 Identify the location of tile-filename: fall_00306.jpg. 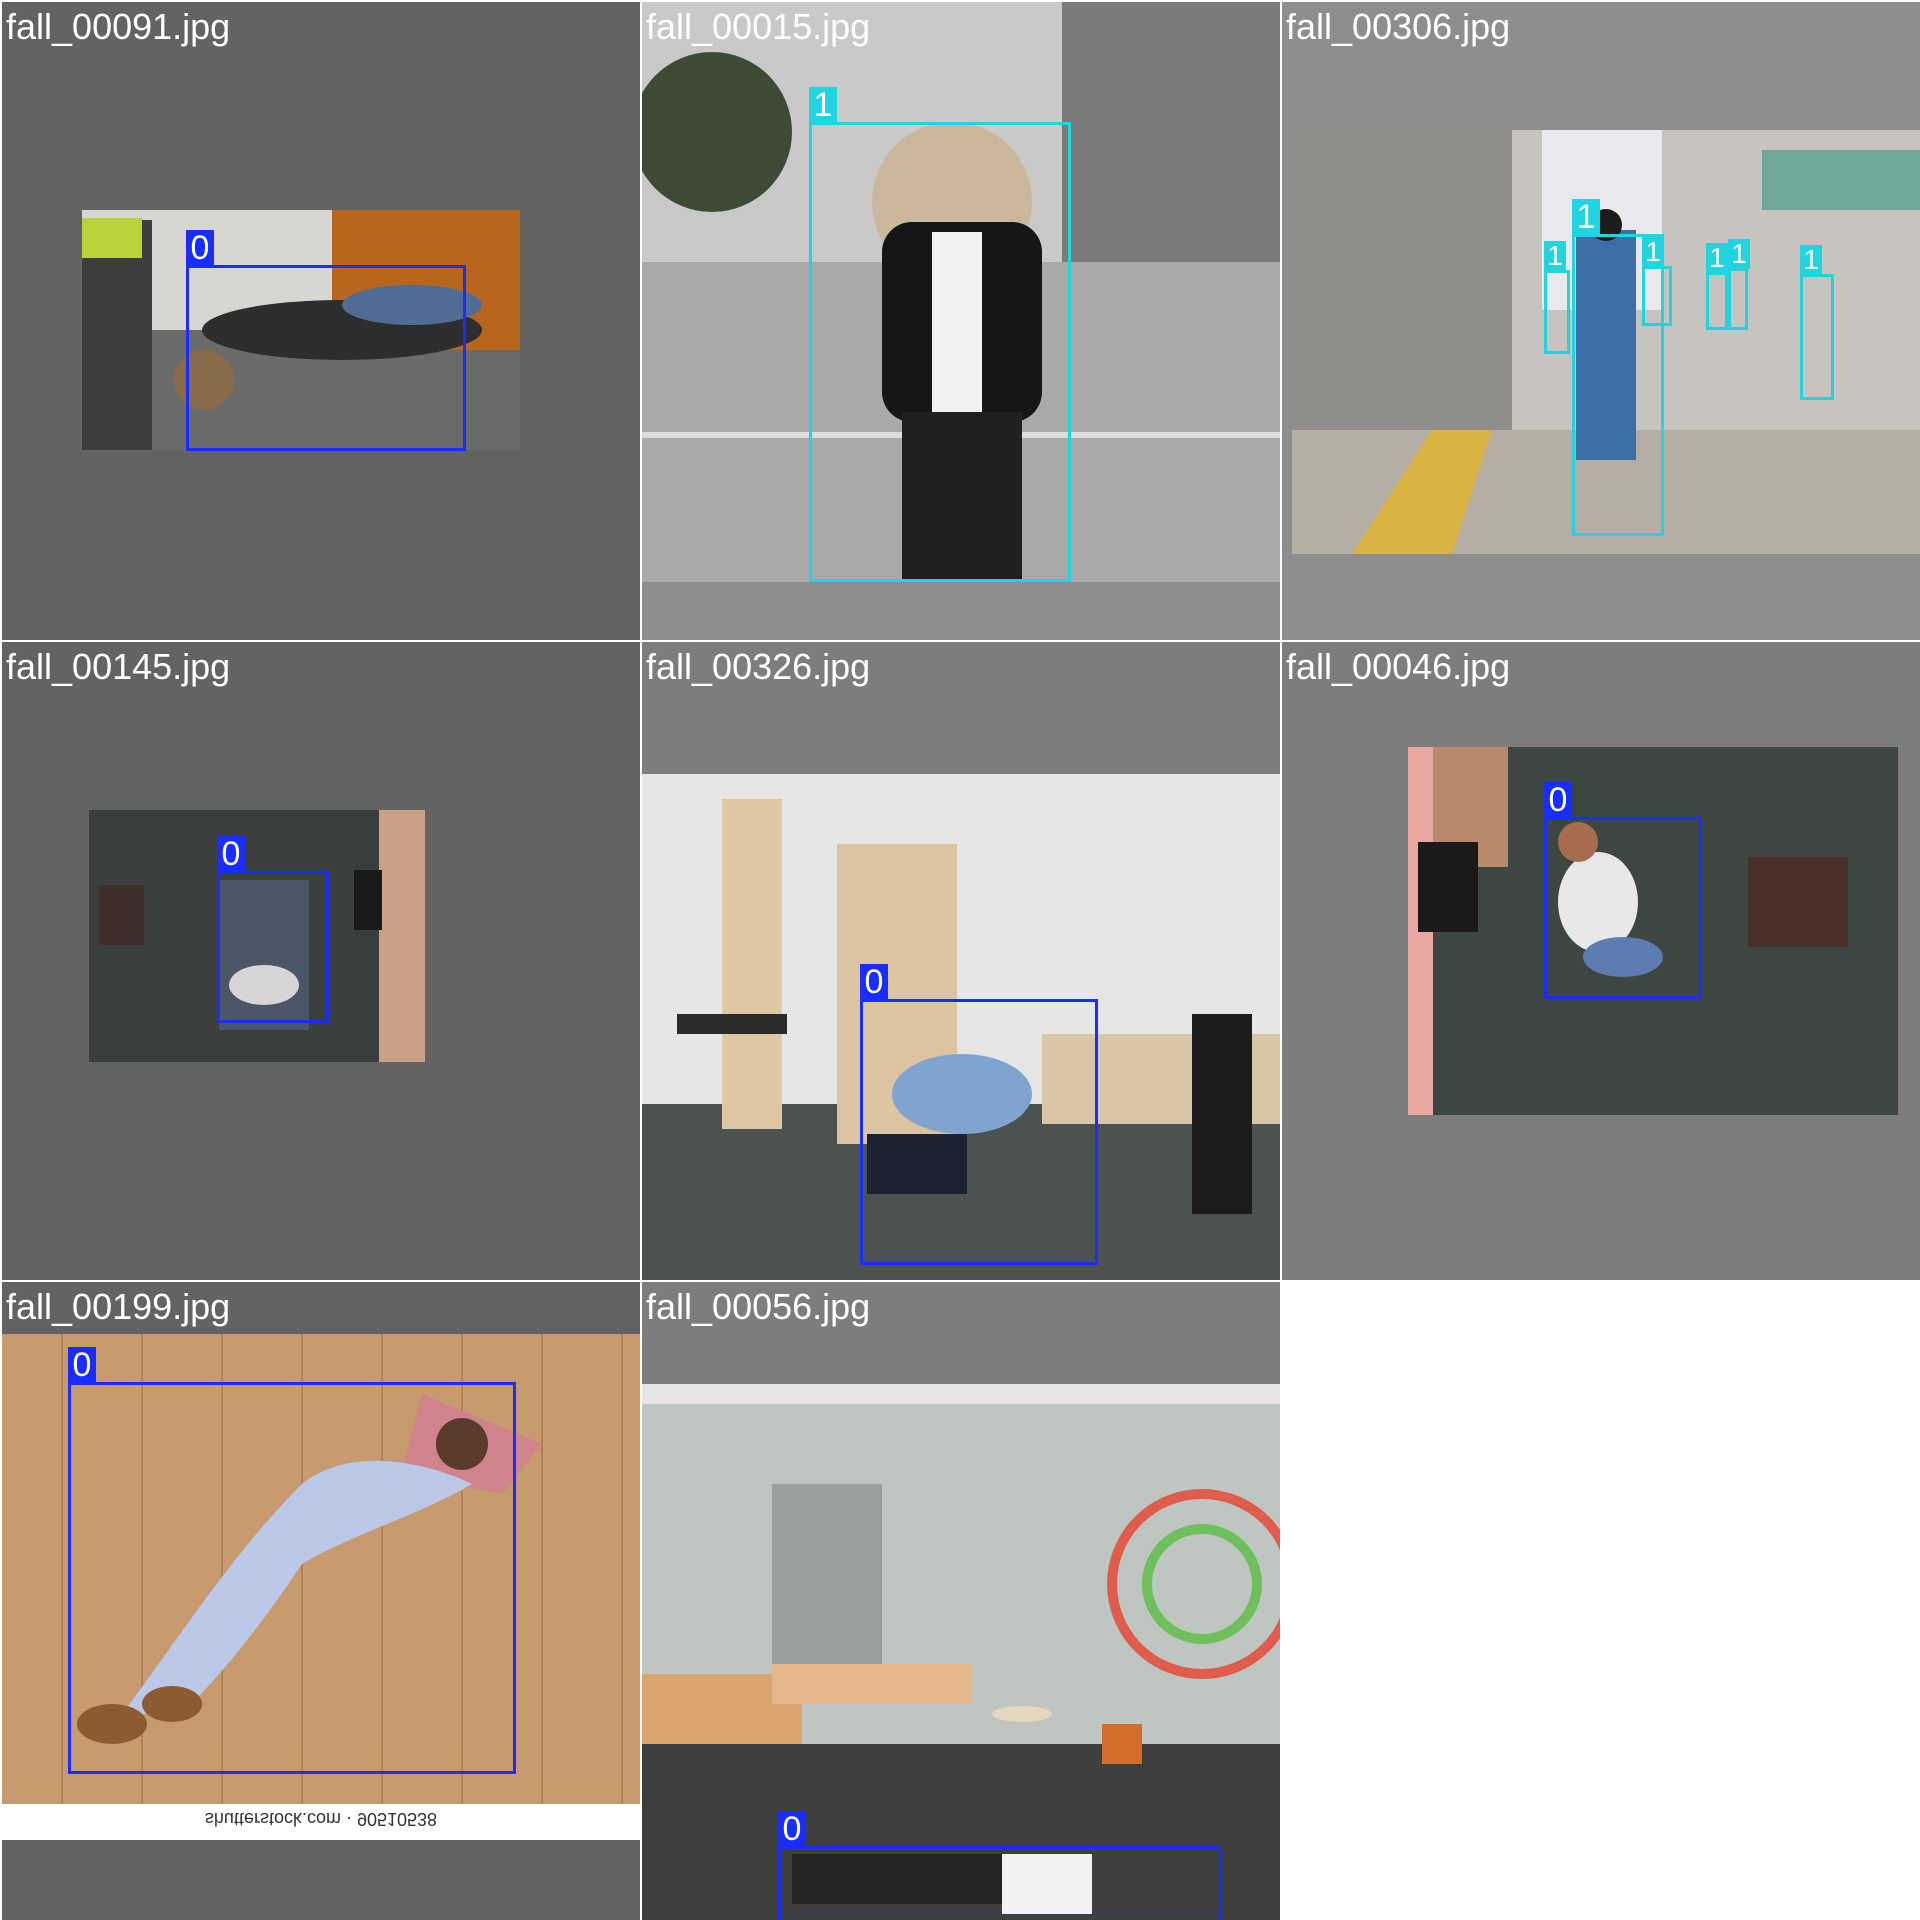
(1398, 26).